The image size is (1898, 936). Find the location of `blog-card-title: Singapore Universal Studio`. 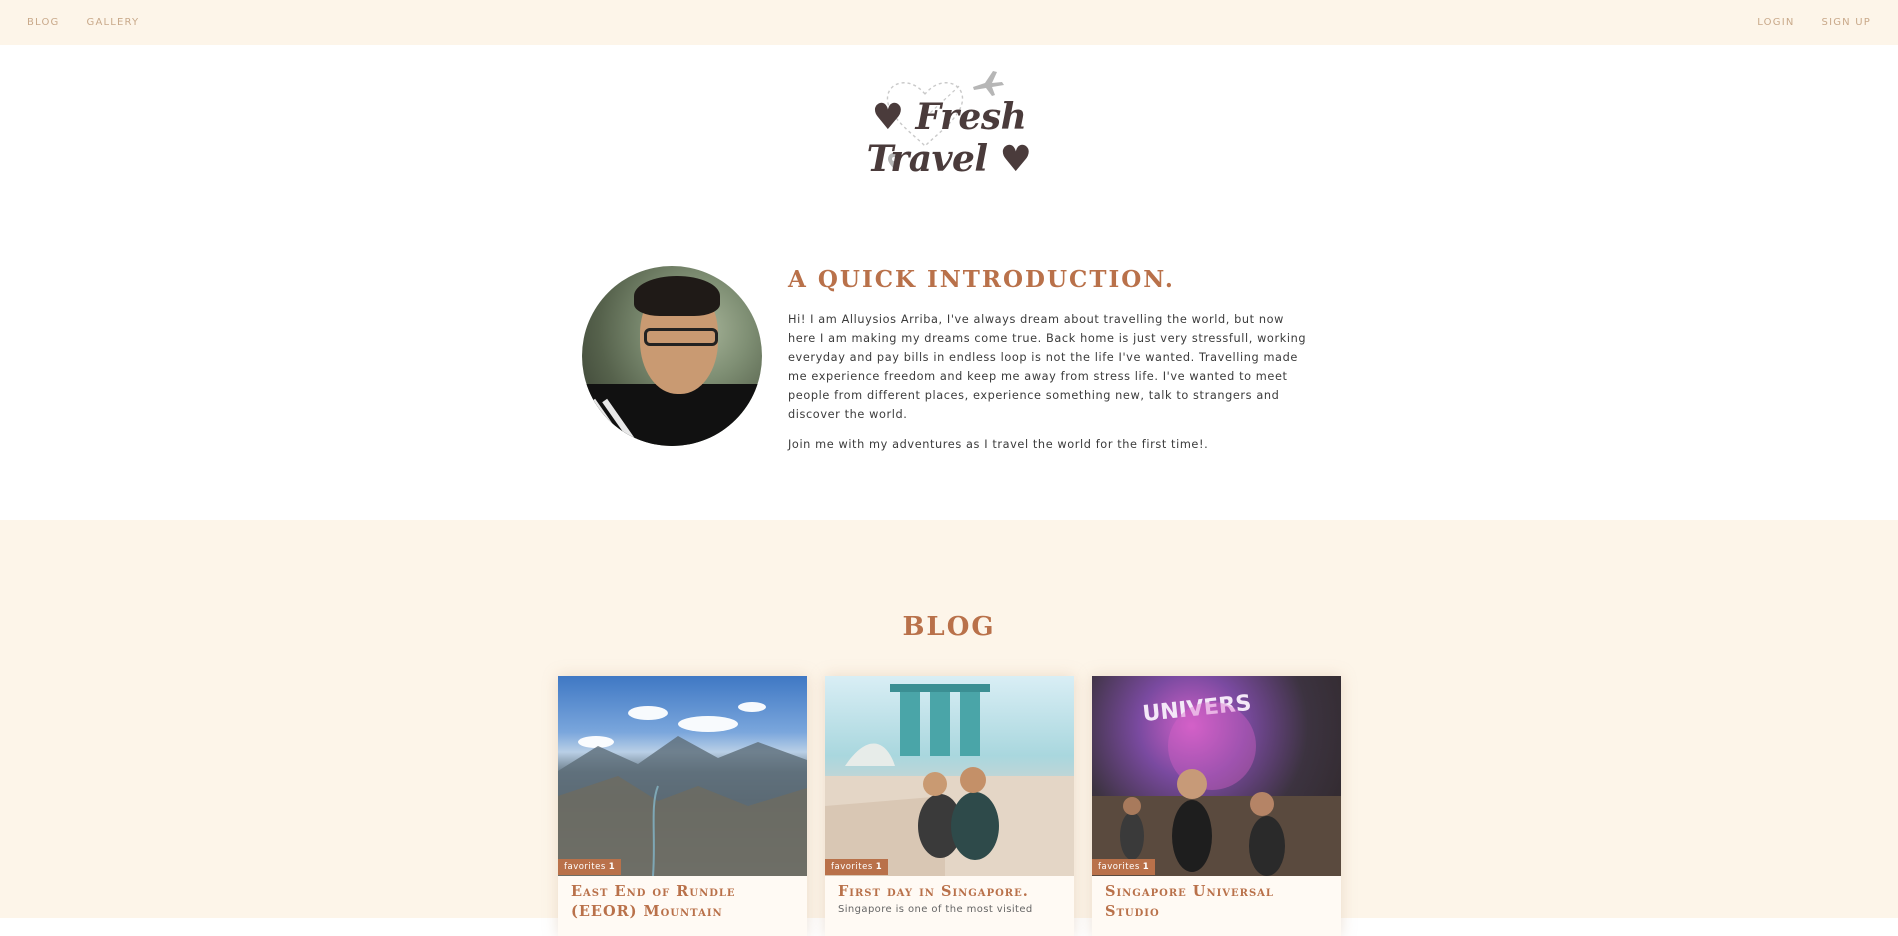

blog-card-title: Singapore Universal Studio is located at coordinates (1217, 902).